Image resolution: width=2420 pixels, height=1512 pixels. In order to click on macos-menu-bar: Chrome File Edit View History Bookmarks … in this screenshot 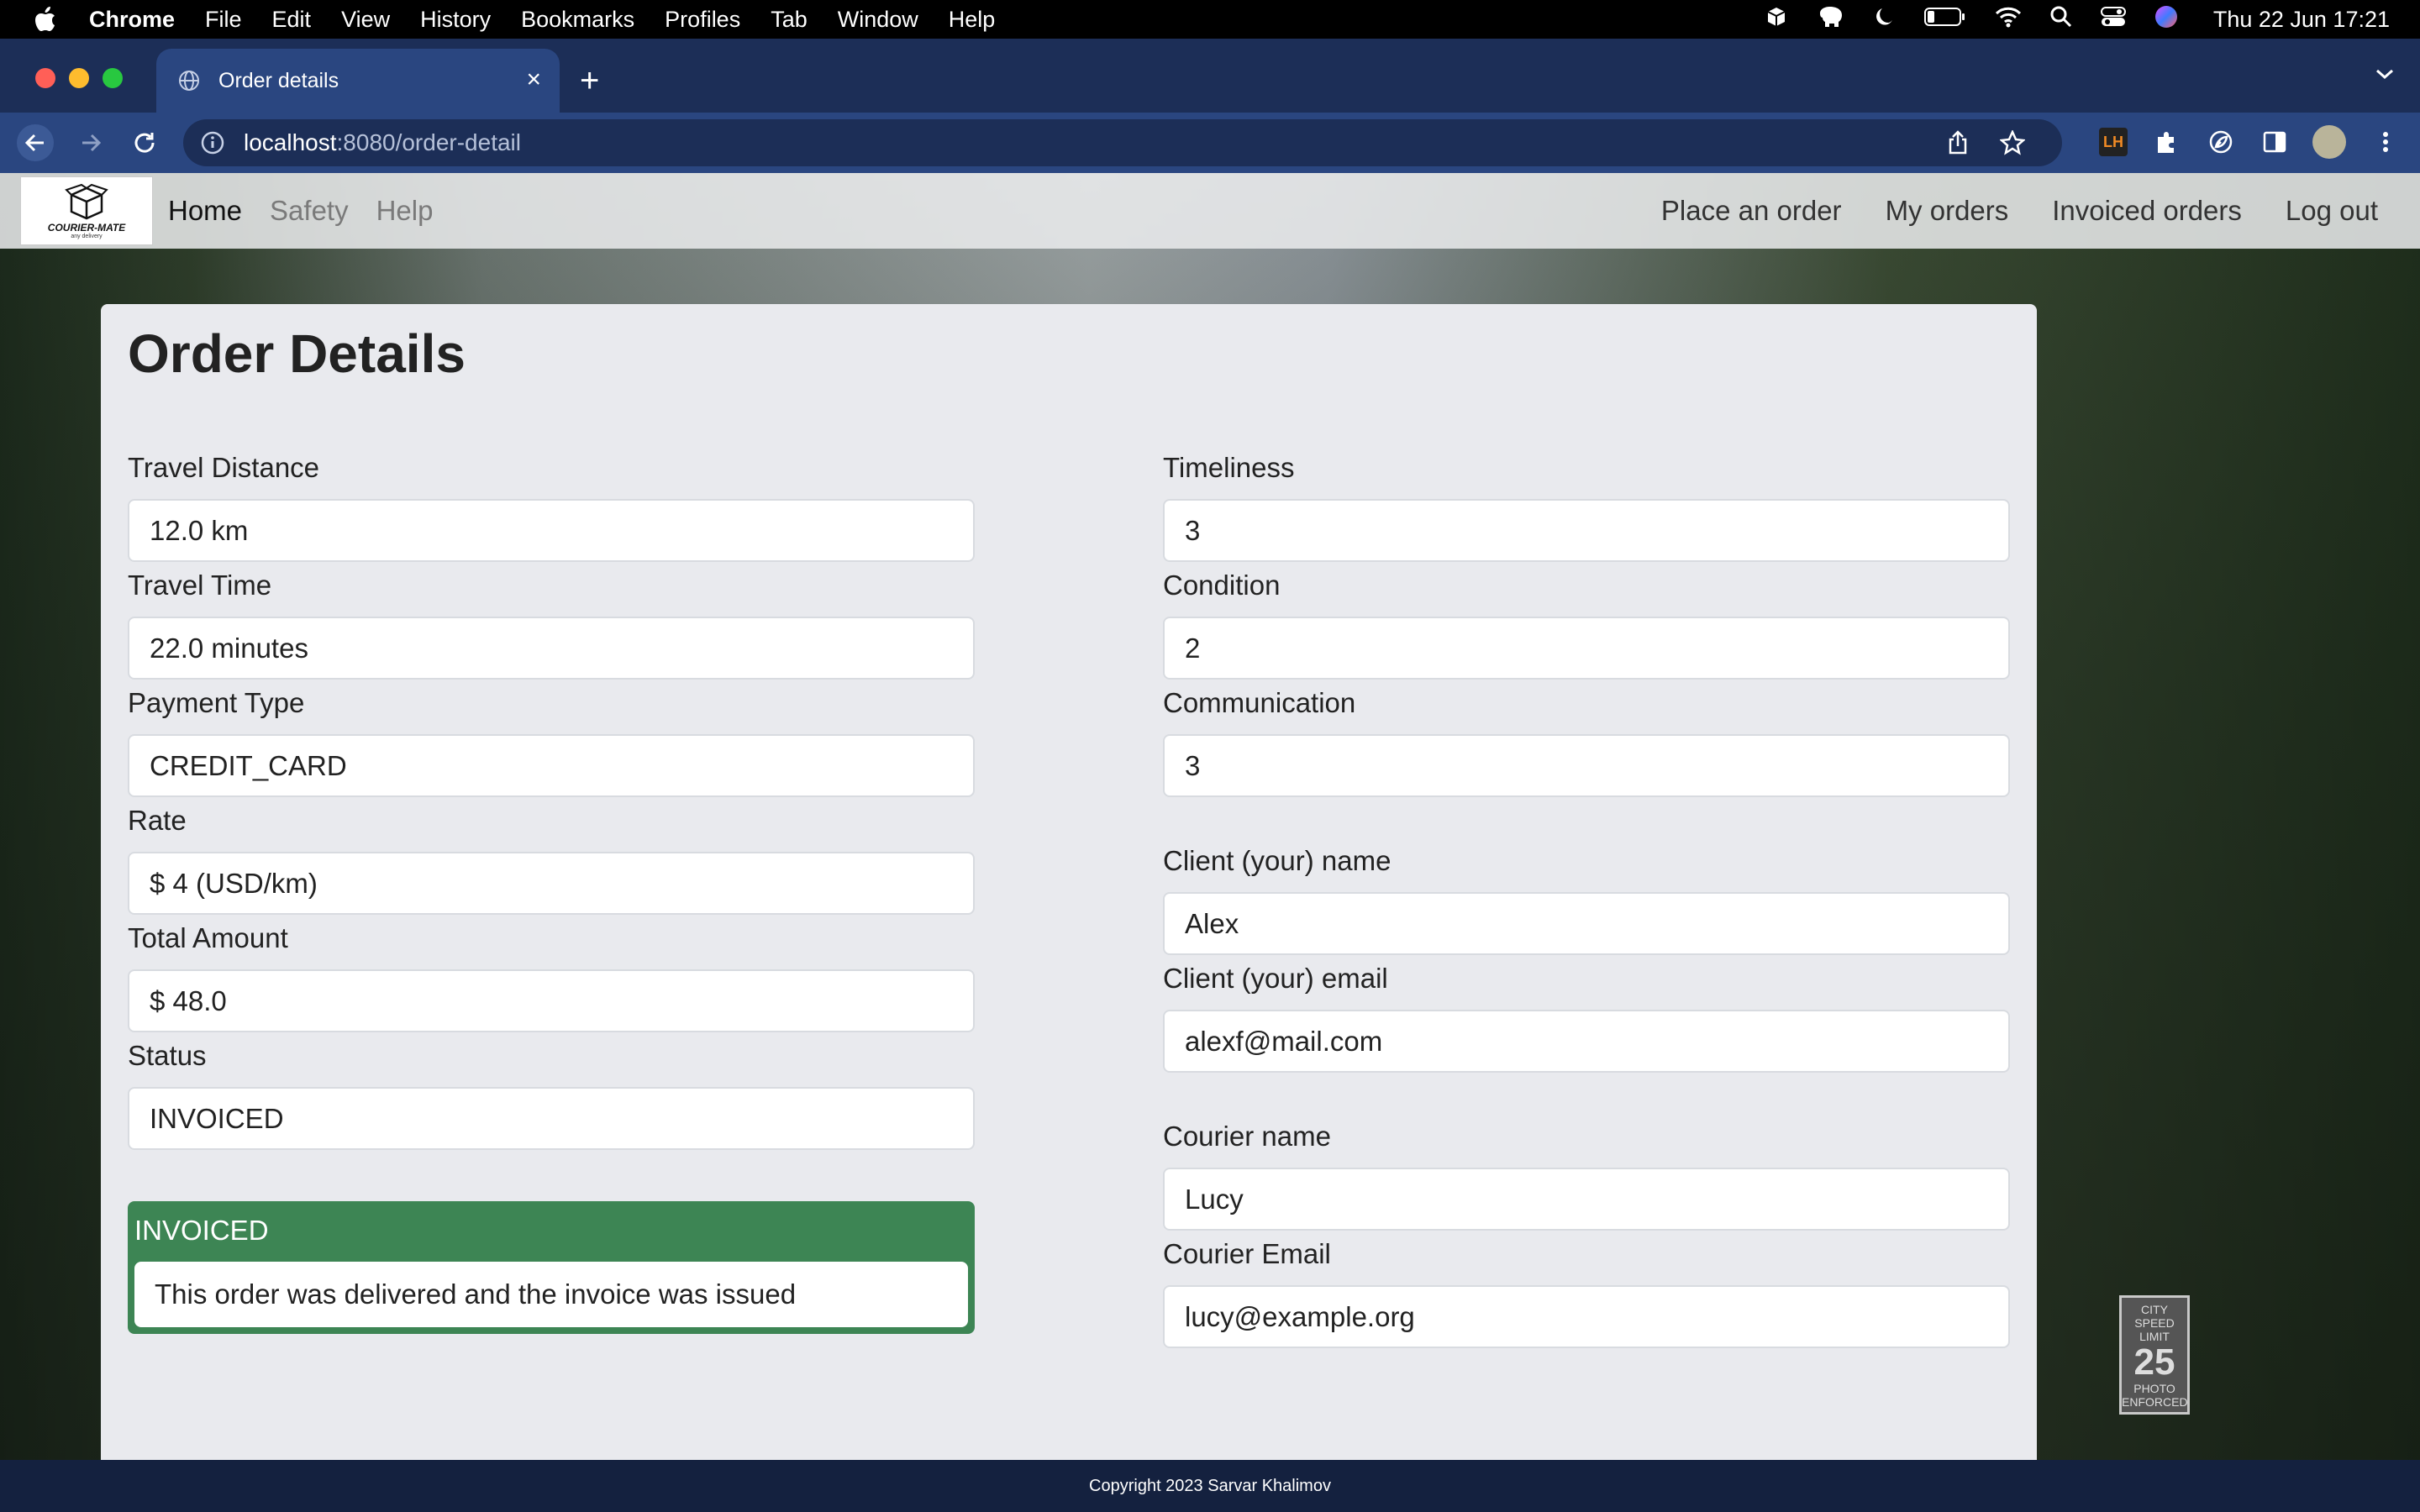, I will do `click(1210, 19)`.